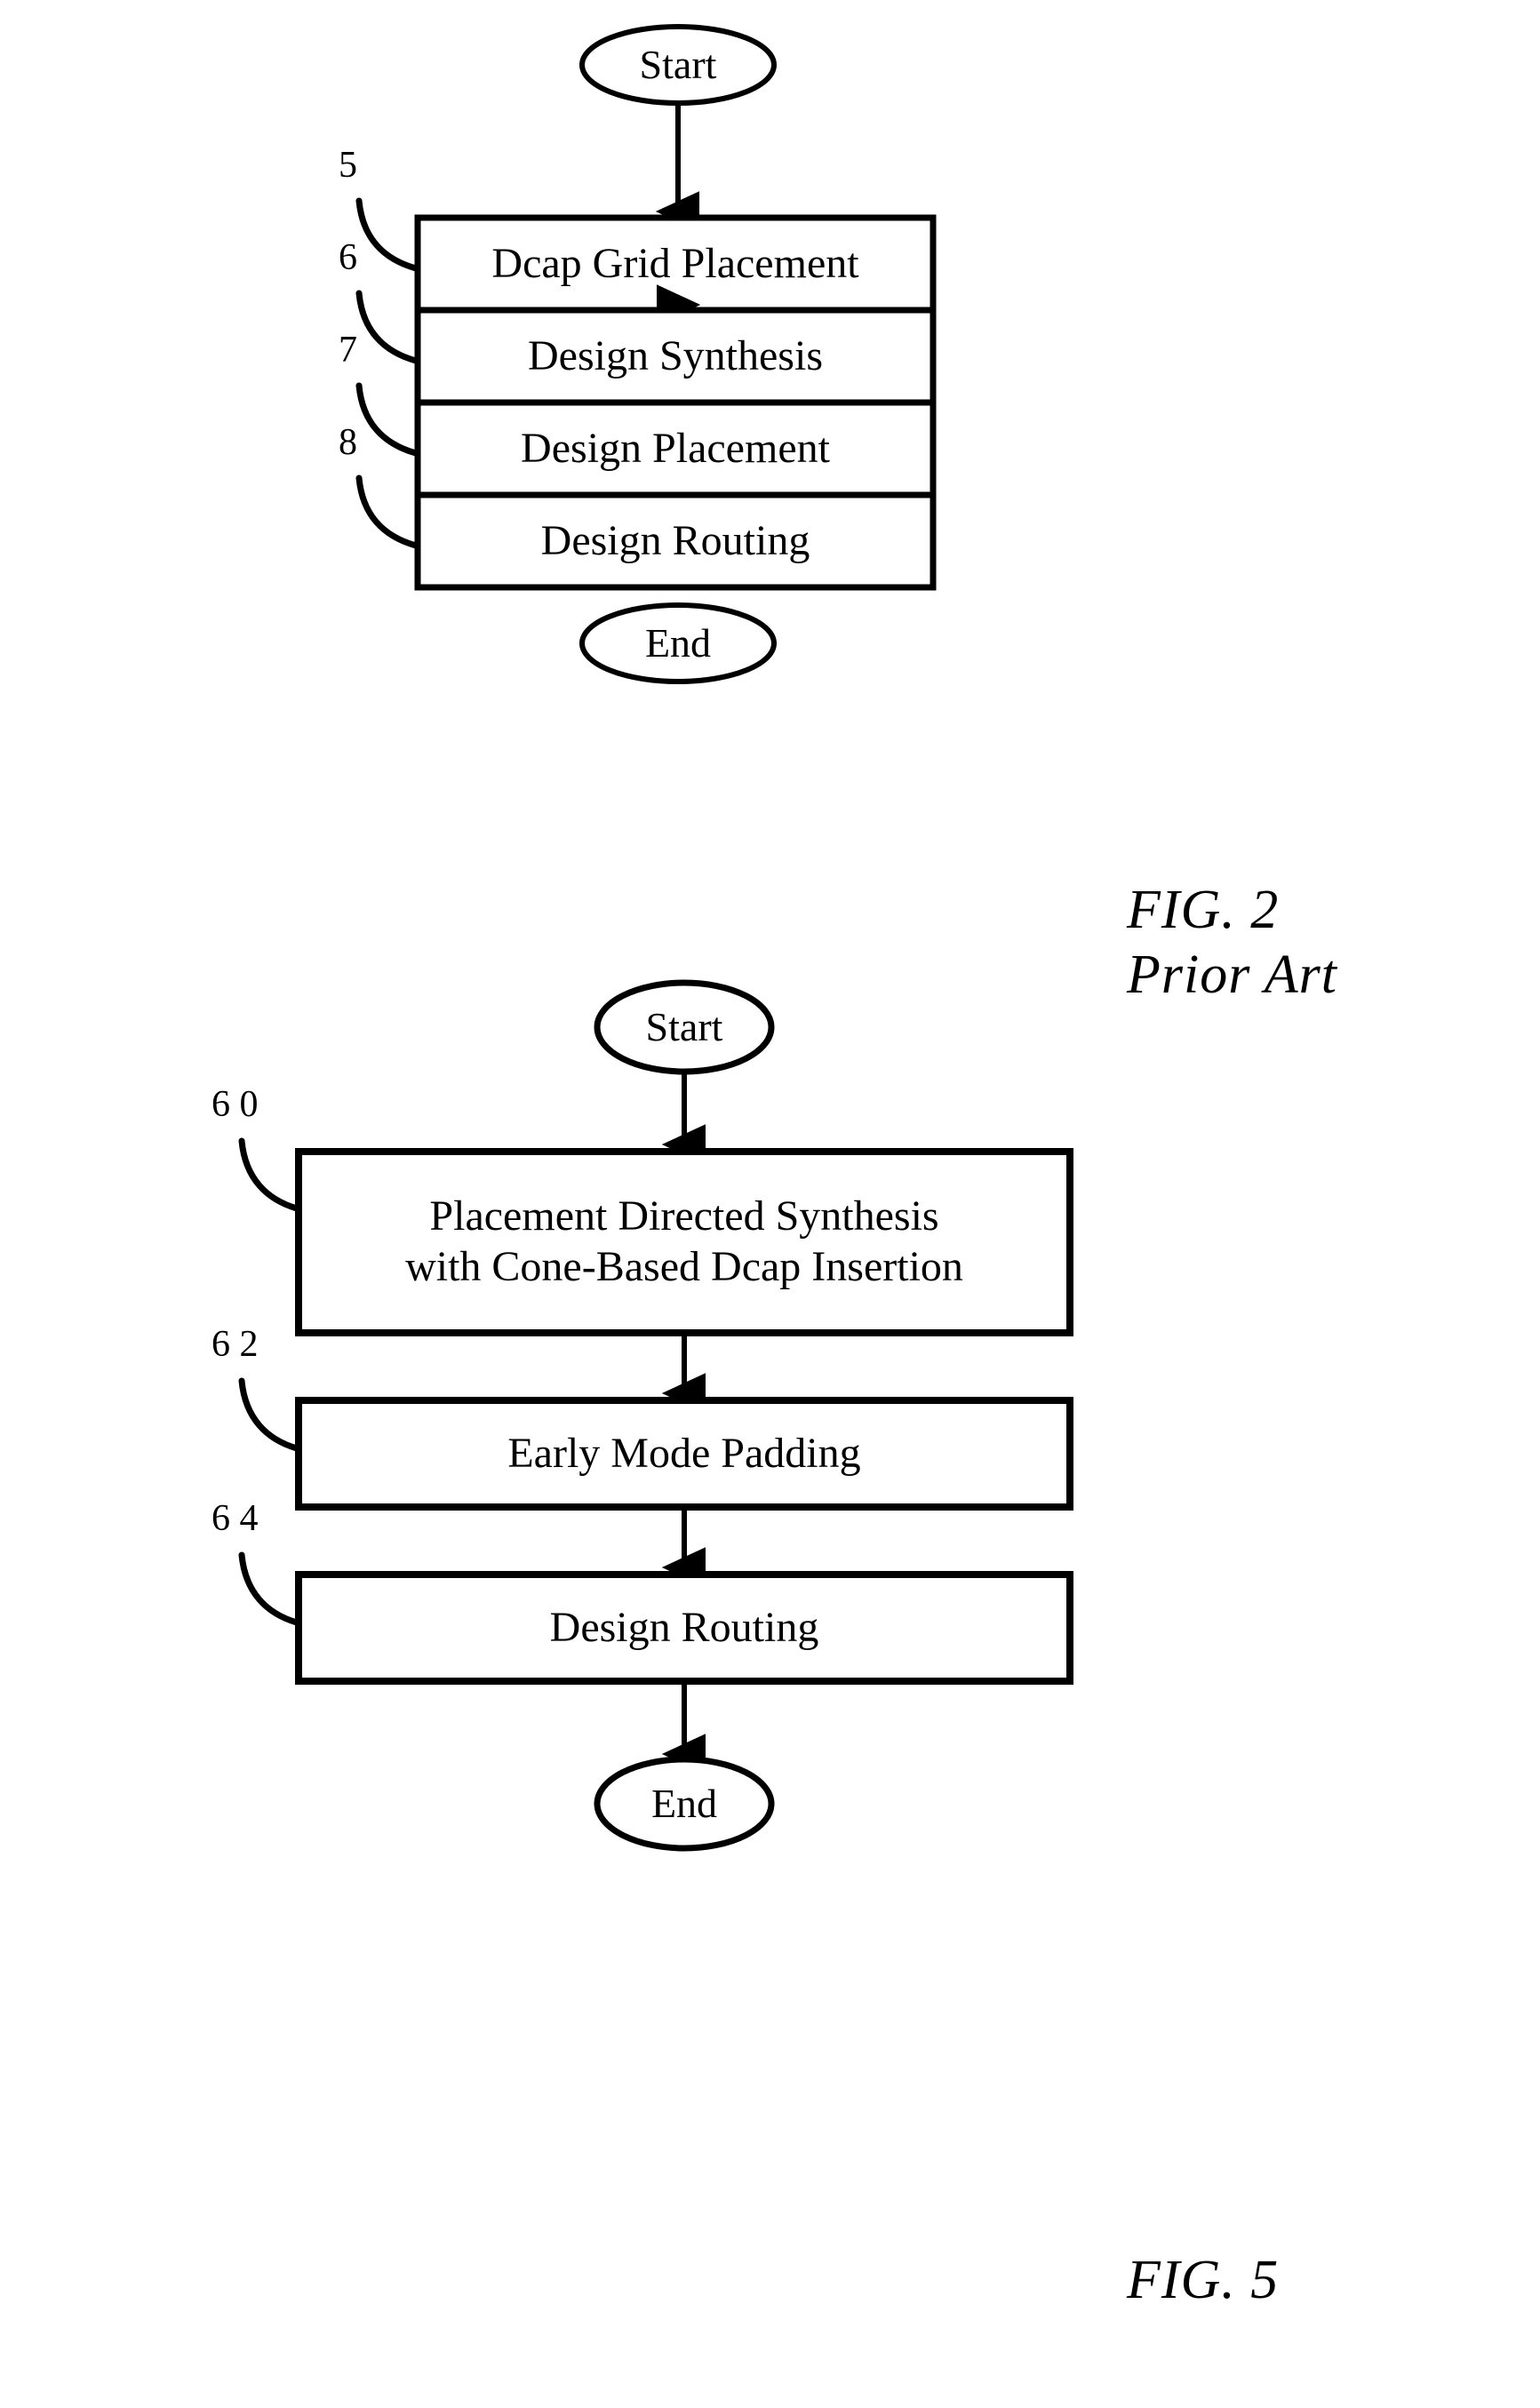 This screenshot has height=2408, width=1540. I want to click on fig2-caption: FIG. 2 Prior Art, so click(1232, 943).